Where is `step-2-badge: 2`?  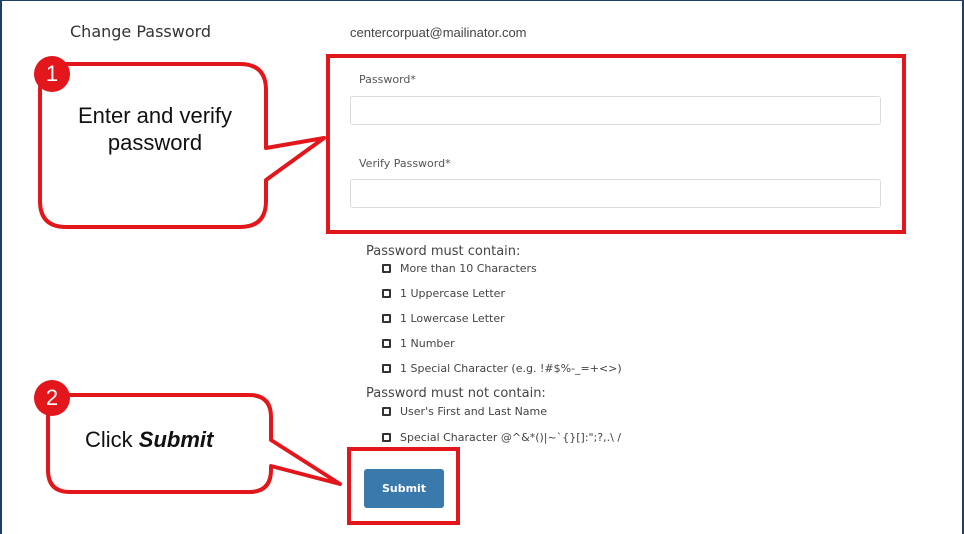 step-2-badge: 2 is located at coordinates (52, 398).